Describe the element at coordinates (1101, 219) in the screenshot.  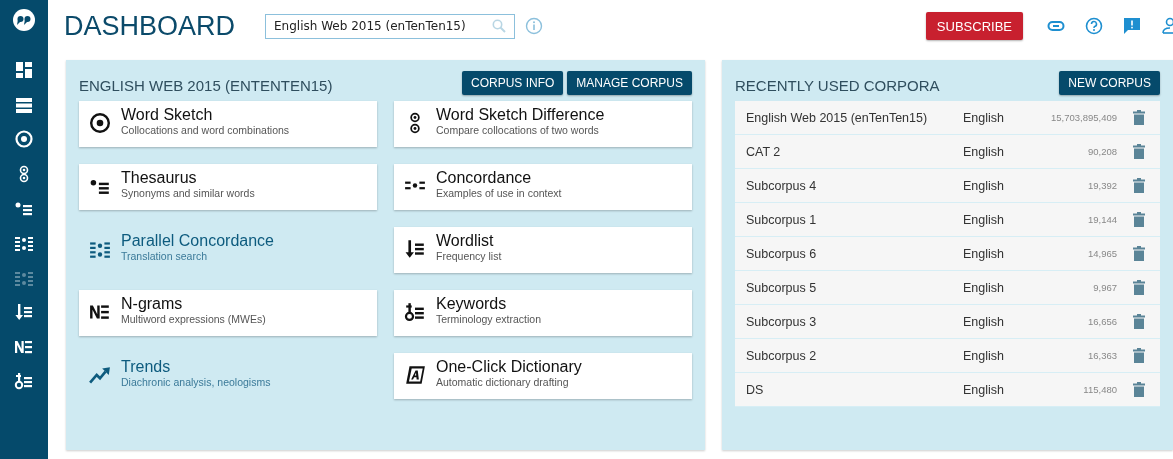
I see `size-cell-text: 19,144` at that location.